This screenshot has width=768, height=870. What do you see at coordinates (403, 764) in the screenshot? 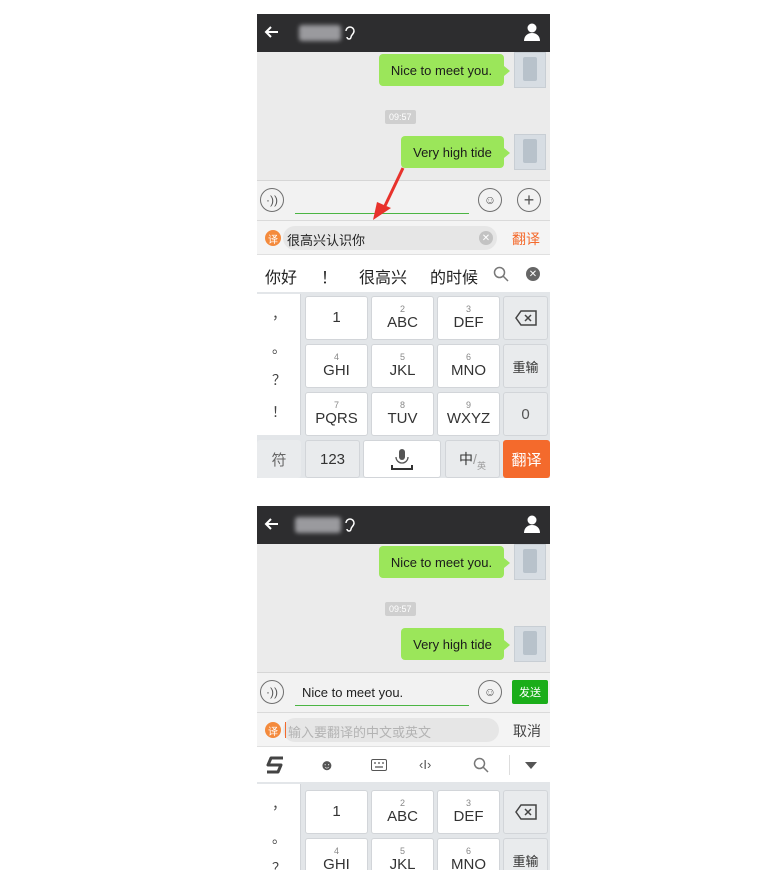
I see `keyboard-toolbar: ☻ ‹I›` at bounding box center [403, 764].